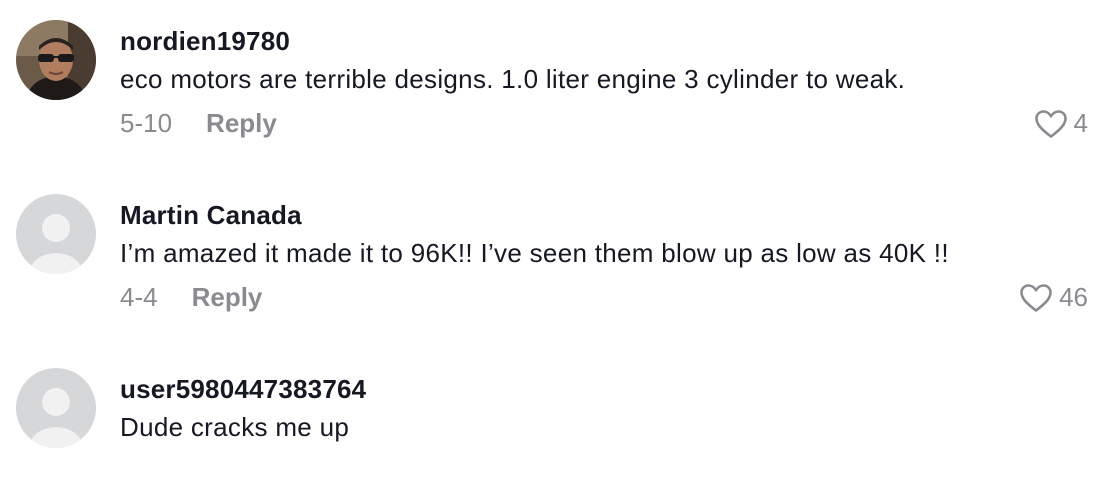  Describe the element at coordinates (1080, 123) in the screenshot. I see `like-count: 4` at that location.